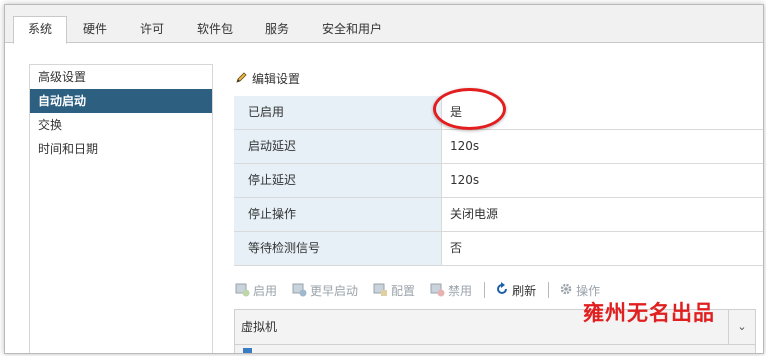 The image size is (766, 356). Describe the element at coordinates (241, 80) in the screenshot. I see `pencil-icon` at that location.